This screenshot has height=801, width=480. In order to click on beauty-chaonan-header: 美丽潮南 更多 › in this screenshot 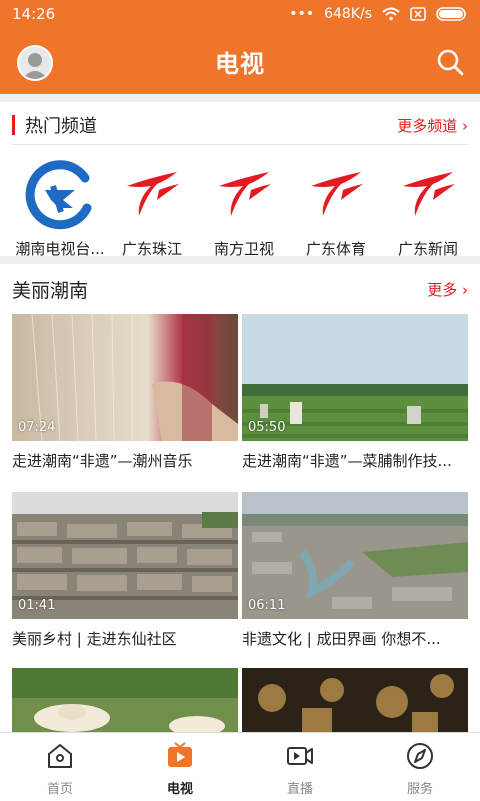, I will do `click(240, 289)`.